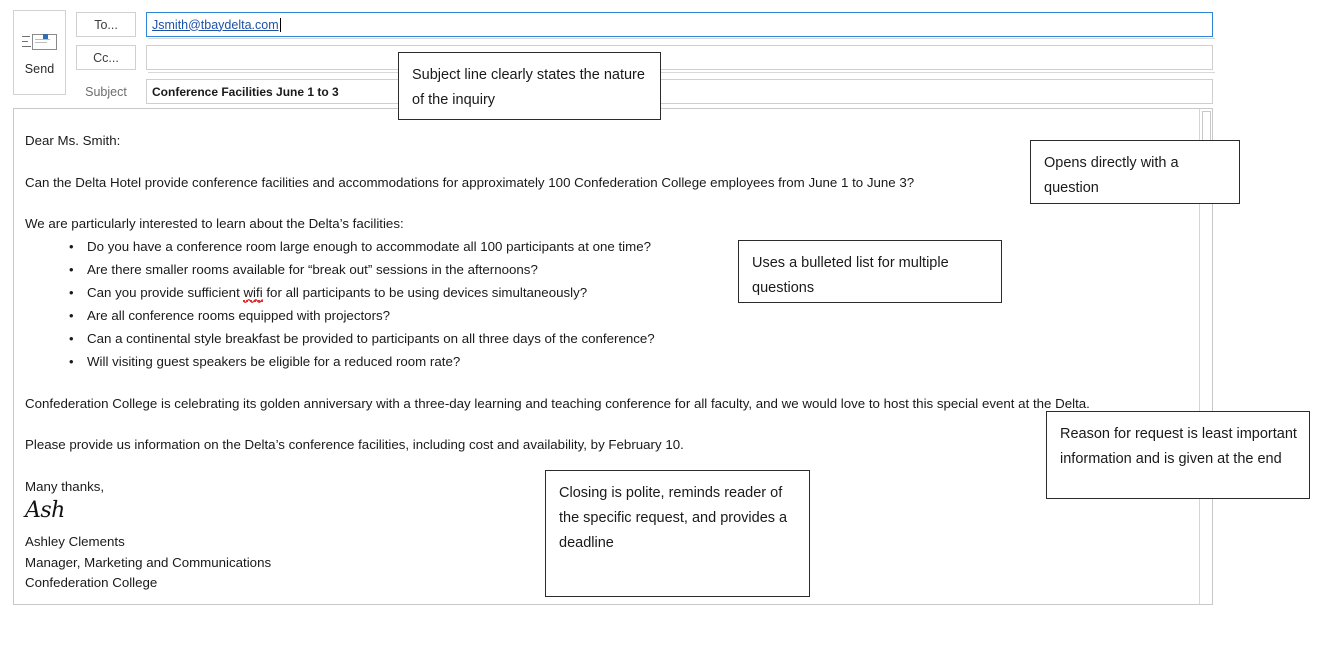 The height and width of the screenshot is (647, 1330). Describe the element at coordinates (253, 293) in the screenshot. I see `spellcheck-flagged-word: wifi` at that location.